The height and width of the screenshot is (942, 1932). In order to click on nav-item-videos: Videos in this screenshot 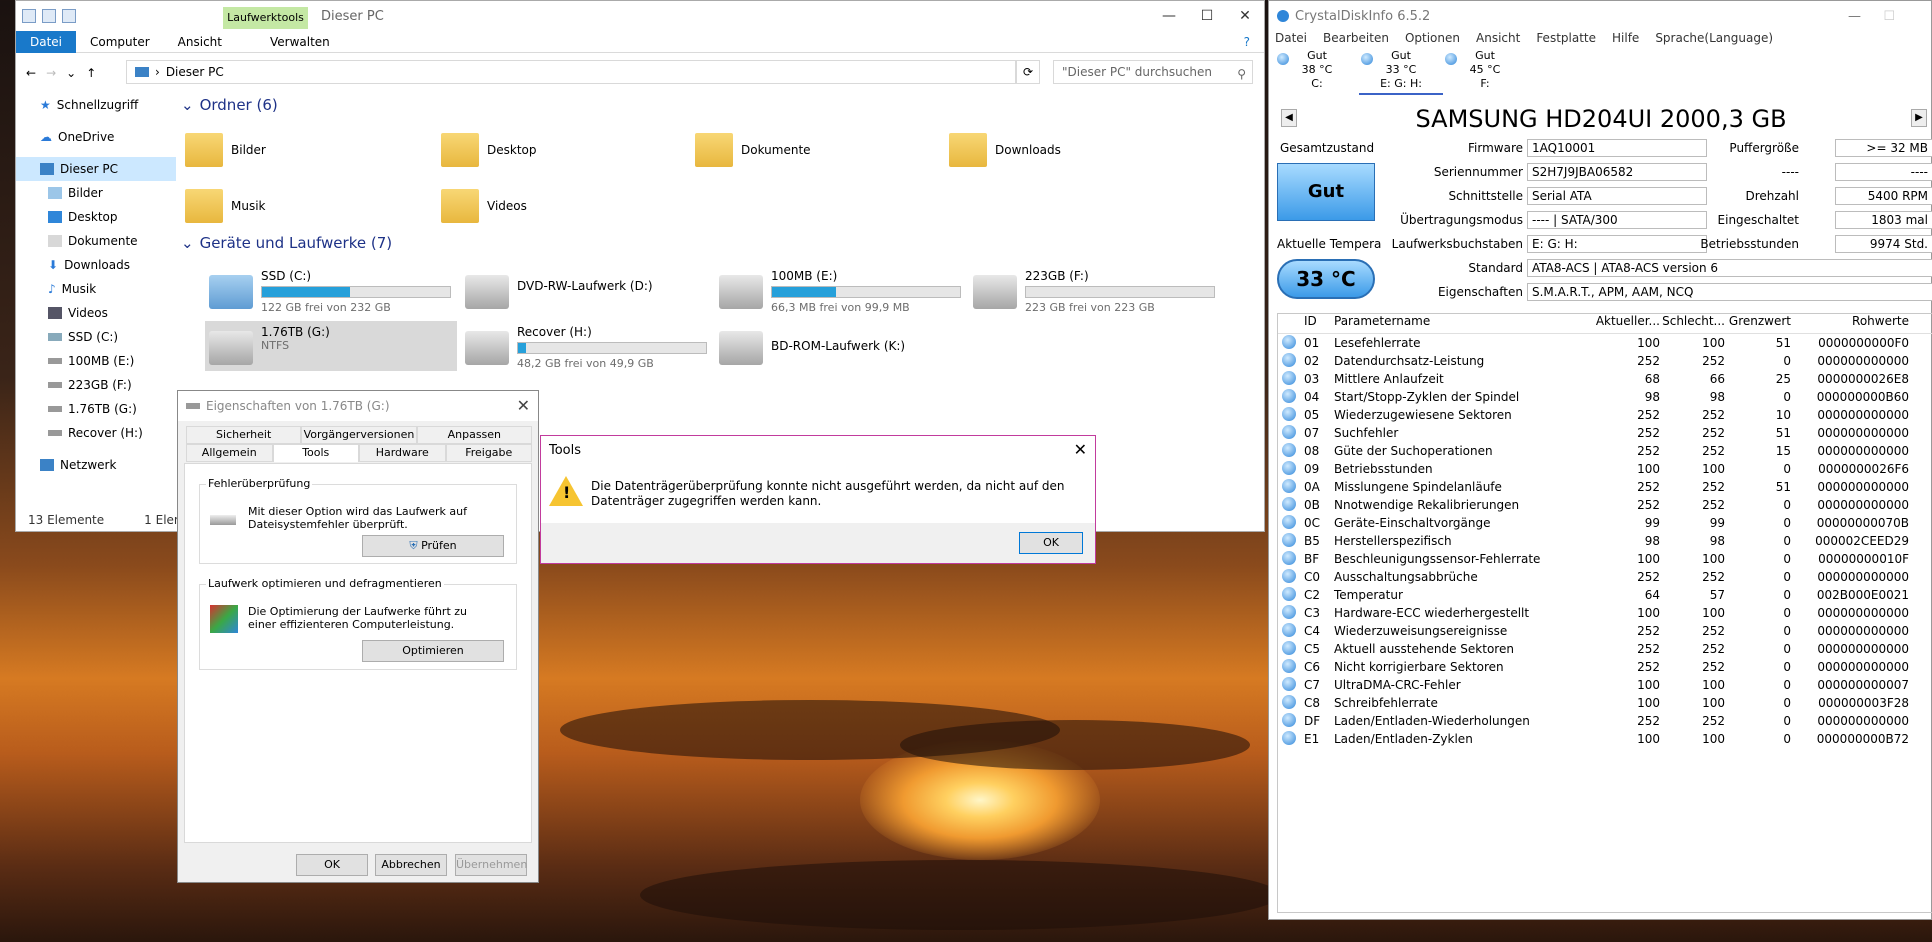, I will do `click(96, 313)`.